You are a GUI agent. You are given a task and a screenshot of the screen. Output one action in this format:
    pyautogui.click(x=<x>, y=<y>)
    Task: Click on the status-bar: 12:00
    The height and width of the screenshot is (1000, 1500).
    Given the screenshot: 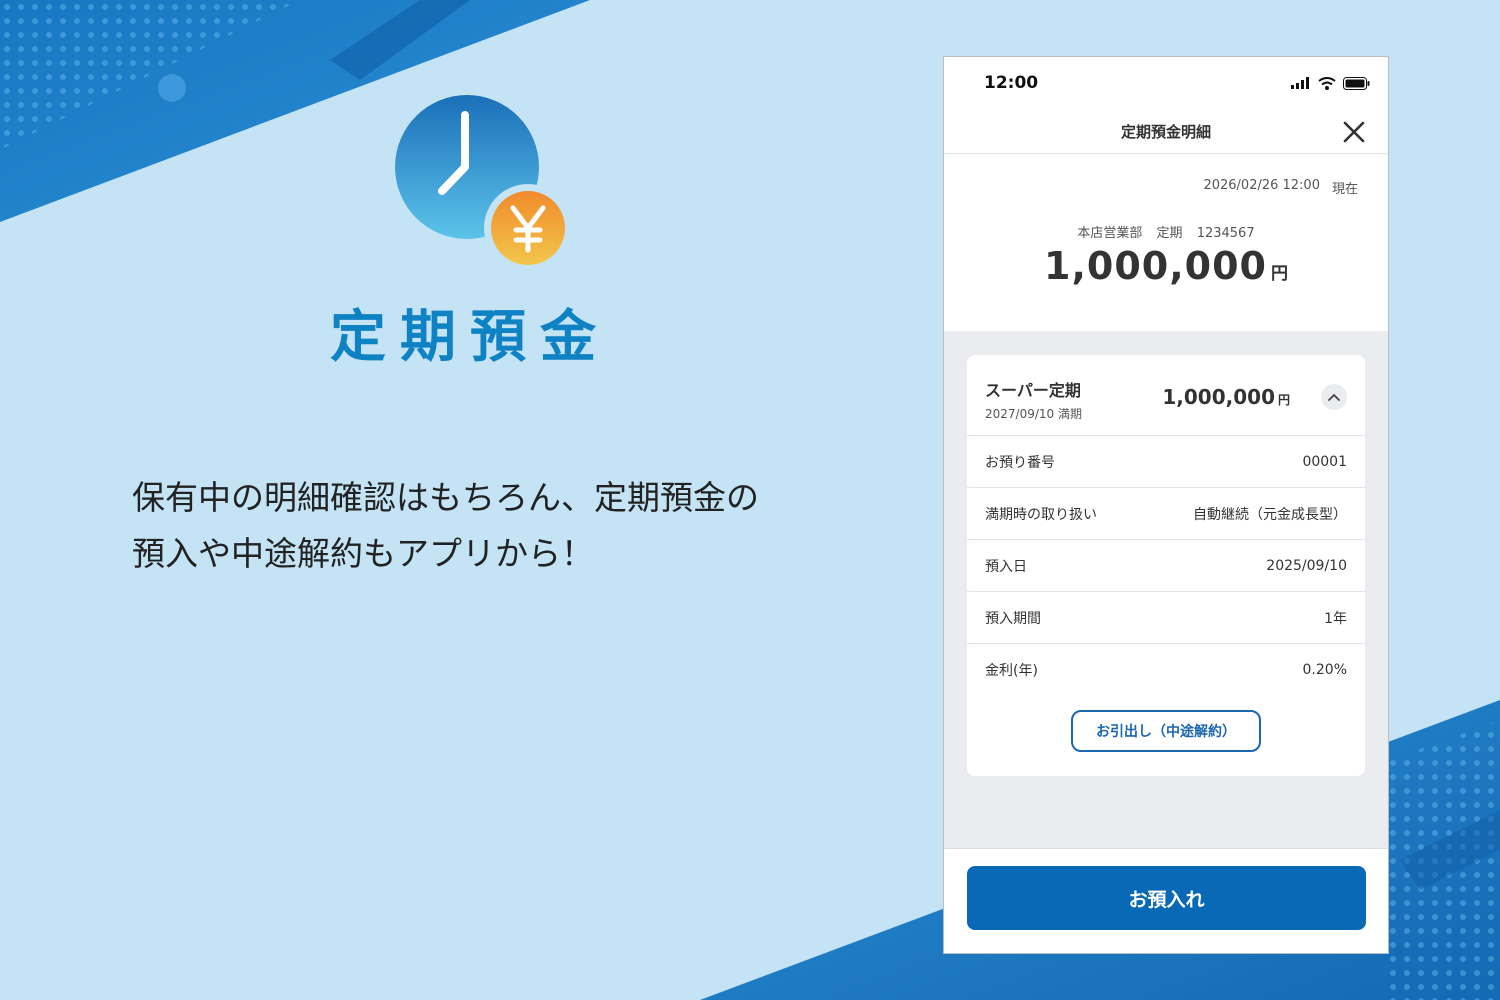 What is the action you would take?
    pyautogui.click(x=1166, y=83)
    